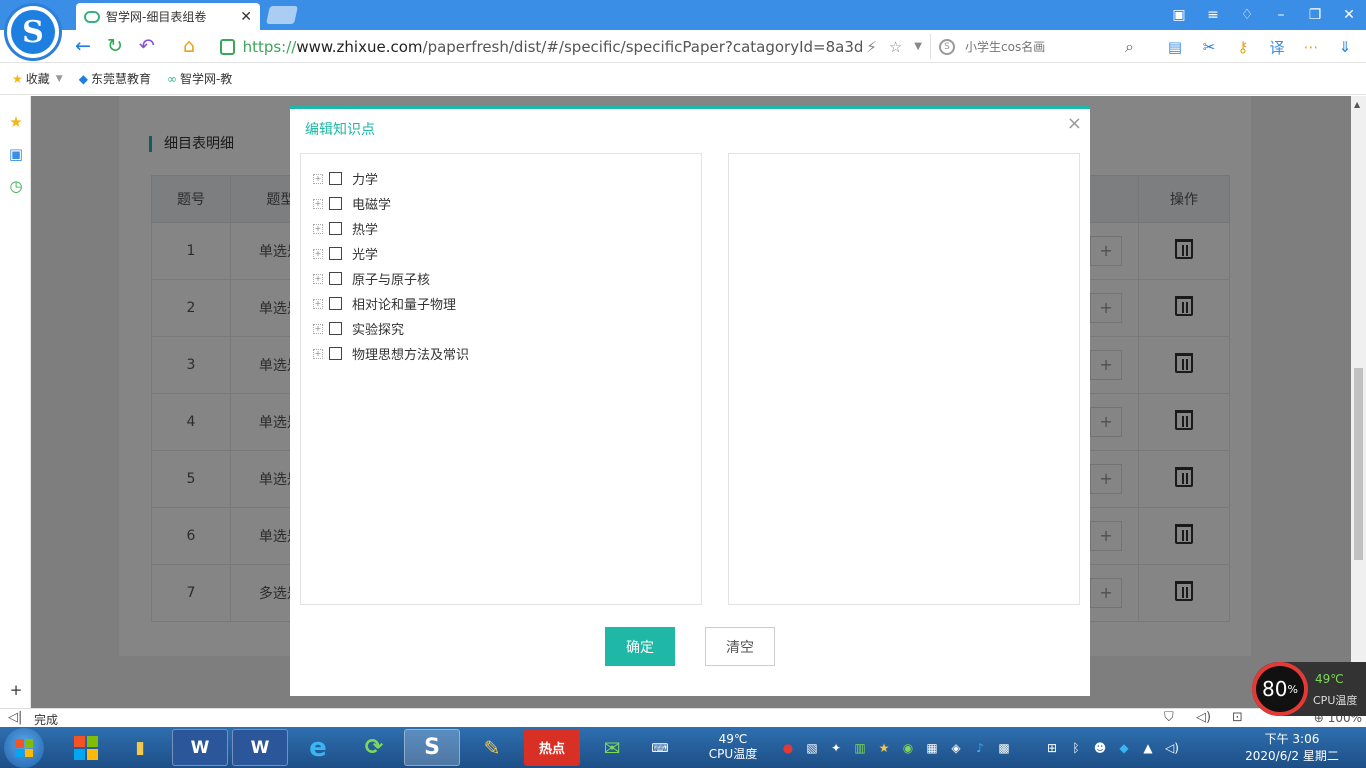 The image size is (1366, 768). What do you see at coordinates (932, 748) in the screenshot?
I see `tray-app-icon-7: ▦` at bounding box center [932, 748].